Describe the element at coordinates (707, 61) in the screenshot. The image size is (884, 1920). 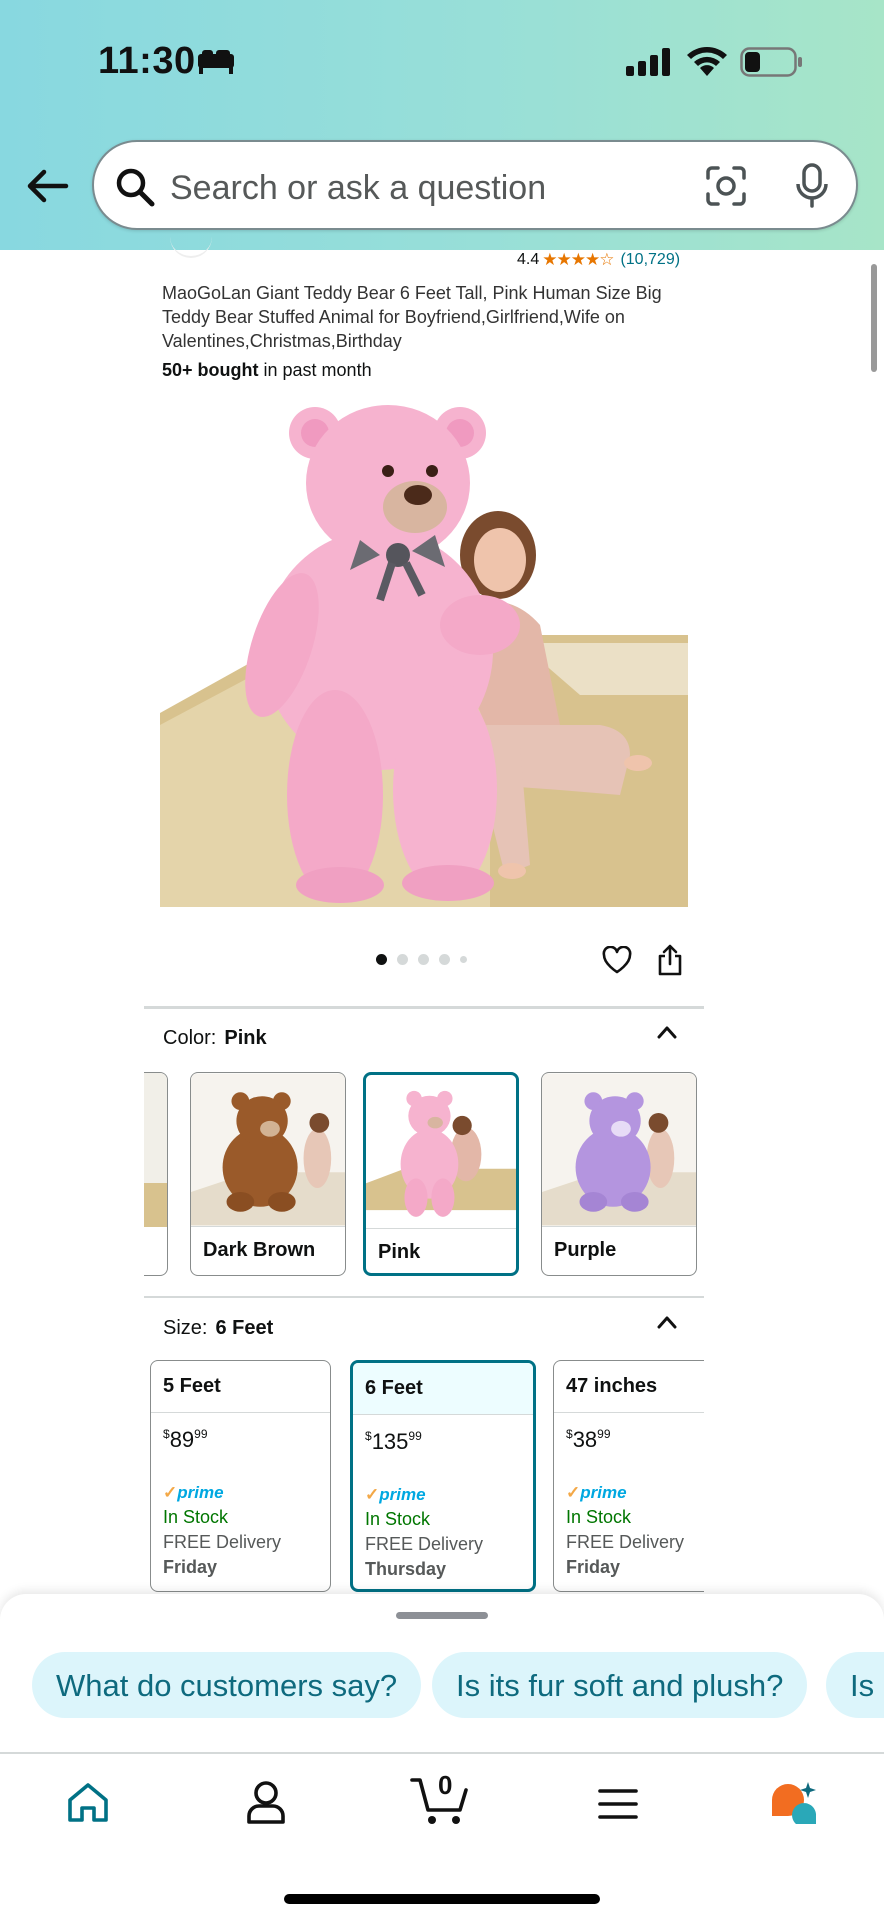
I see `wifi-icon` at that location.